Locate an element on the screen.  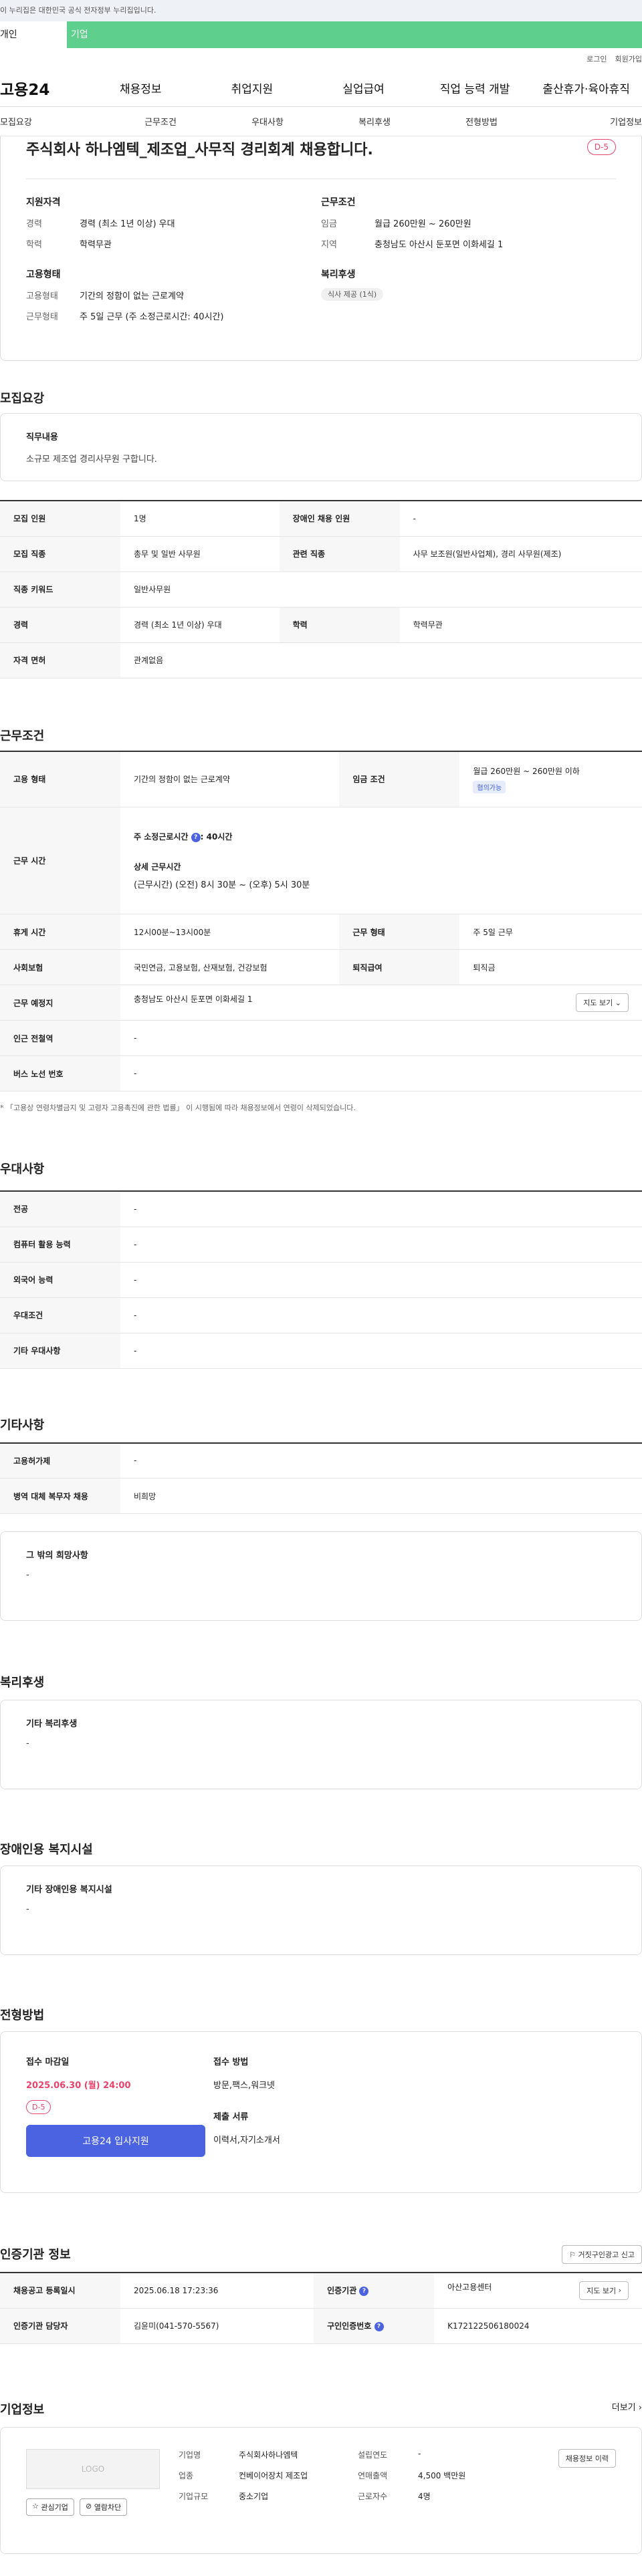
table-row: 전공 - is located at coordinates (321, 1209).